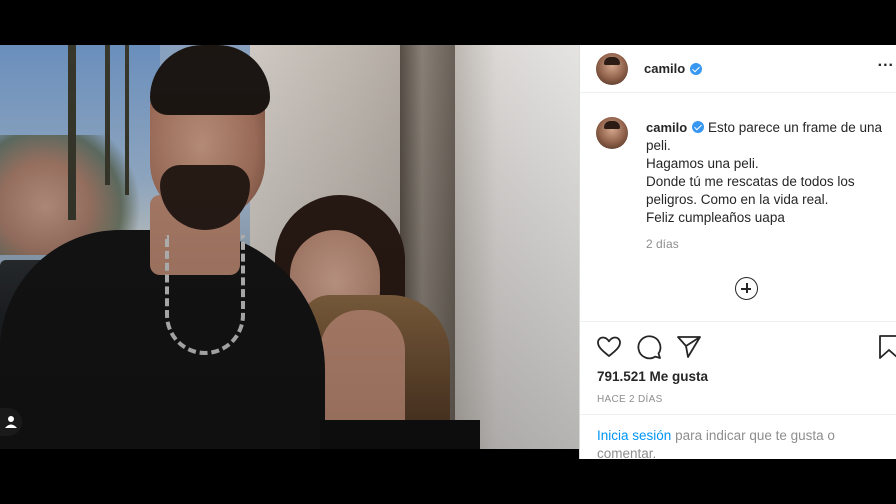 Image resolution: width=896 pixels, height=504 pixels. What do you see at coordinates (702, 163) in the screenshot?
I see `caption-line: Hagamos una peli.` at bounding box center [702, 163].